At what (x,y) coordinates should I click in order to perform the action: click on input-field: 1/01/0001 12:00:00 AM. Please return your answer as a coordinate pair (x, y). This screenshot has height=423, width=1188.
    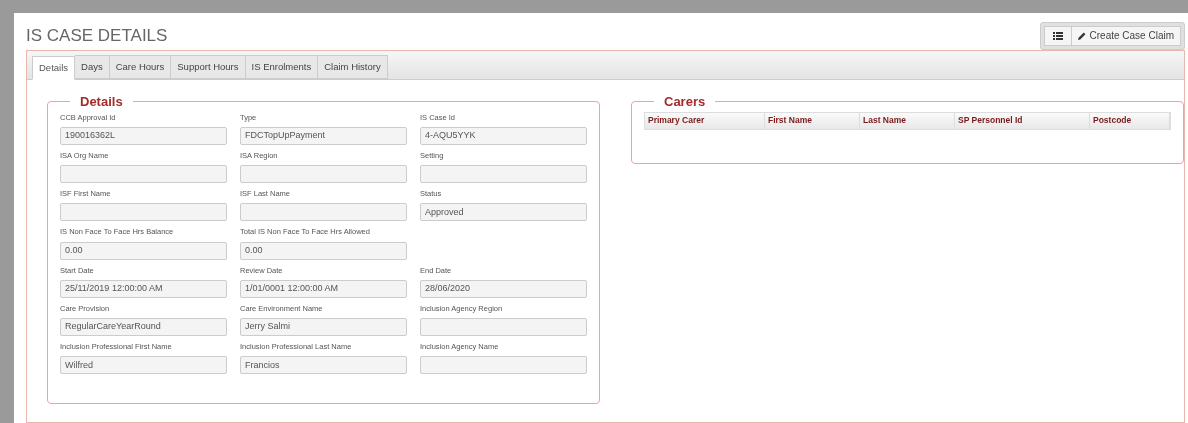
    Looking at the image, I should click on (323, 288).